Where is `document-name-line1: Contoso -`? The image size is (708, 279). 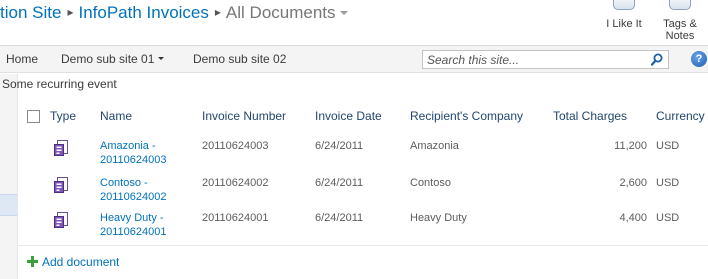
document-name-line1: Contoso - is located at coordinates (124, 183).